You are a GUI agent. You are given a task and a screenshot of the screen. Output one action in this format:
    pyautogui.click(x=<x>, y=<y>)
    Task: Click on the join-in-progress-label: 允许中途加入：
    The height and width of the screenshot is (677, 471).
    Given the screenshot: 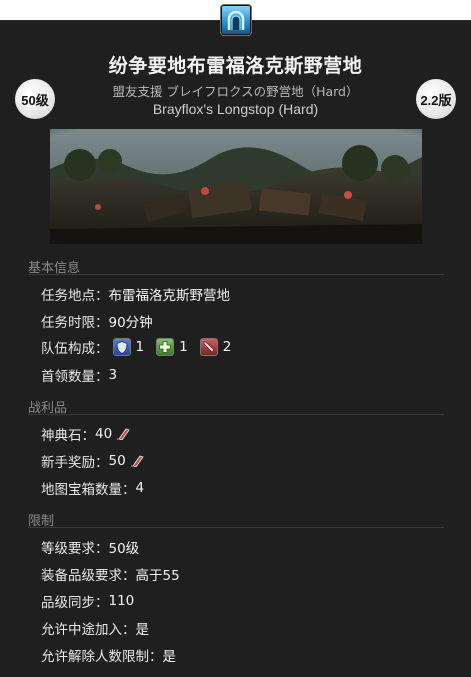 What is the action you would take?
    pyautogui.click(x=88, y=630)
    